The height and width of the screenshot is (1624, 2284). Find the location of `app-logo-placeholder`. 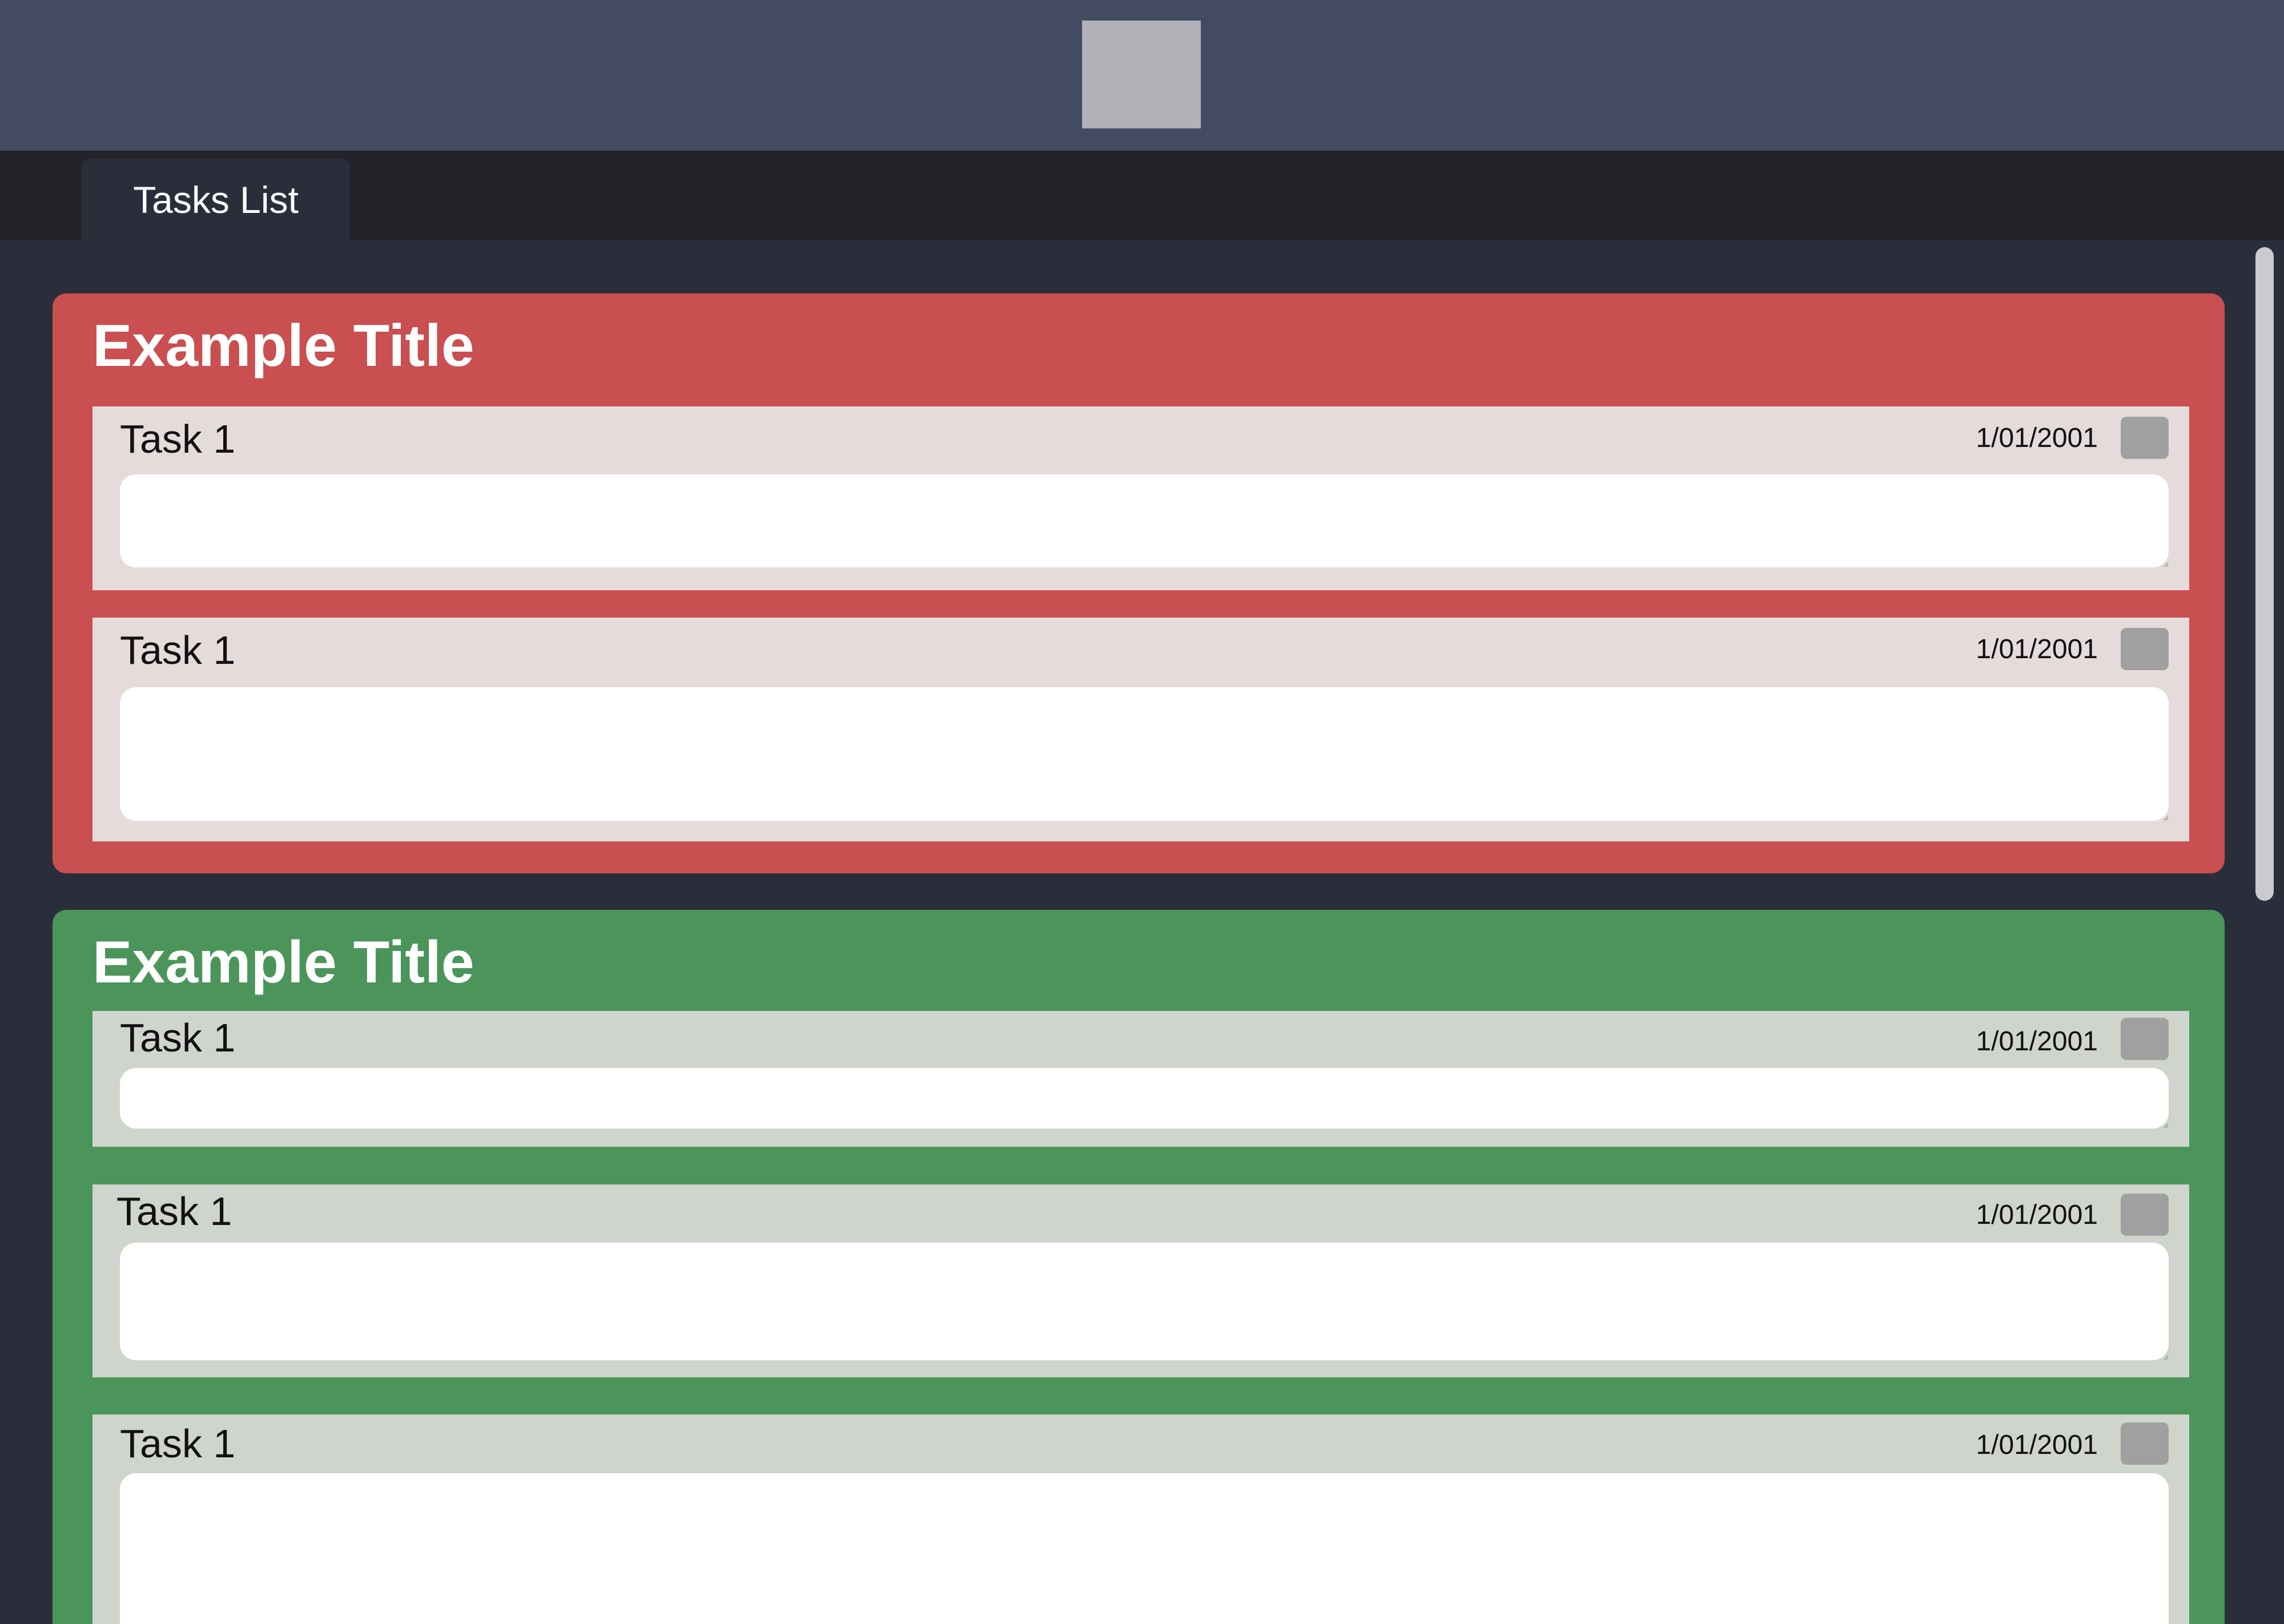

app-logo-placeholder is located at coordinates (1141, 74).